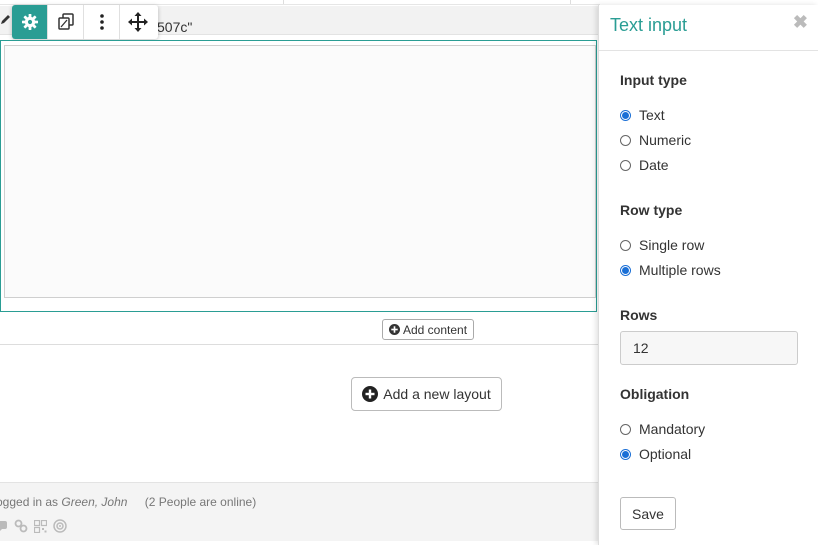 This screenshot has width=818, height=545. Describe the element at coordinates (200, 502) in the screenshot. I see `online-count: (2 People are online)` at that location.